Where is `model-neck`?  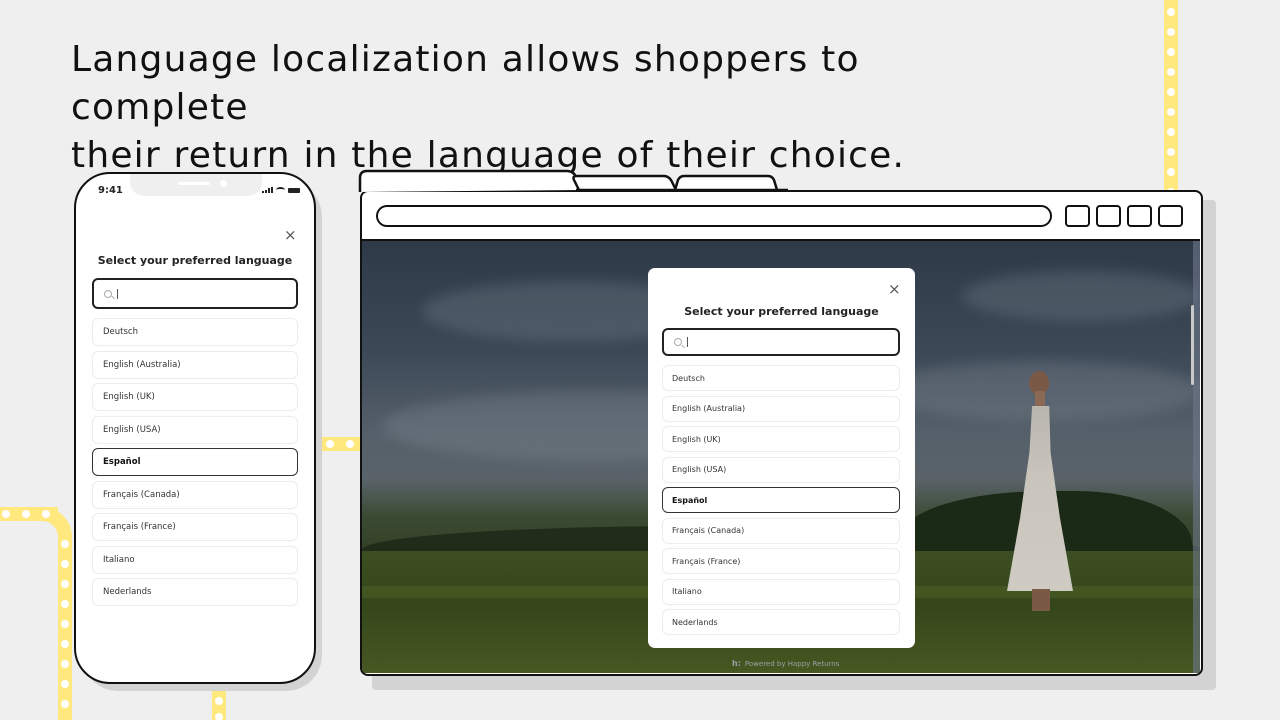
model-neck is located at coordinates (1040, 399).